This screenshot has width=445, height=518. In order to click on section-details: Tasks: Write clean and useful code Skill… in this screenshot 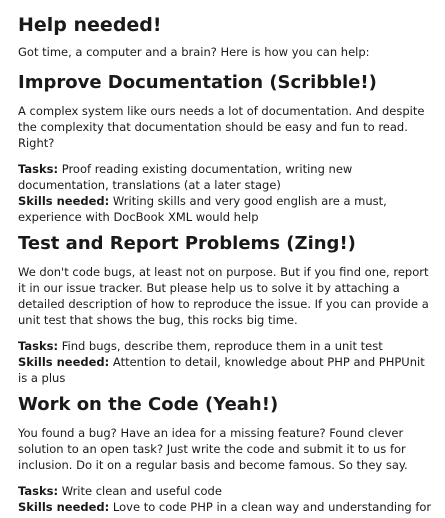, I will do `click(227, 499)`.